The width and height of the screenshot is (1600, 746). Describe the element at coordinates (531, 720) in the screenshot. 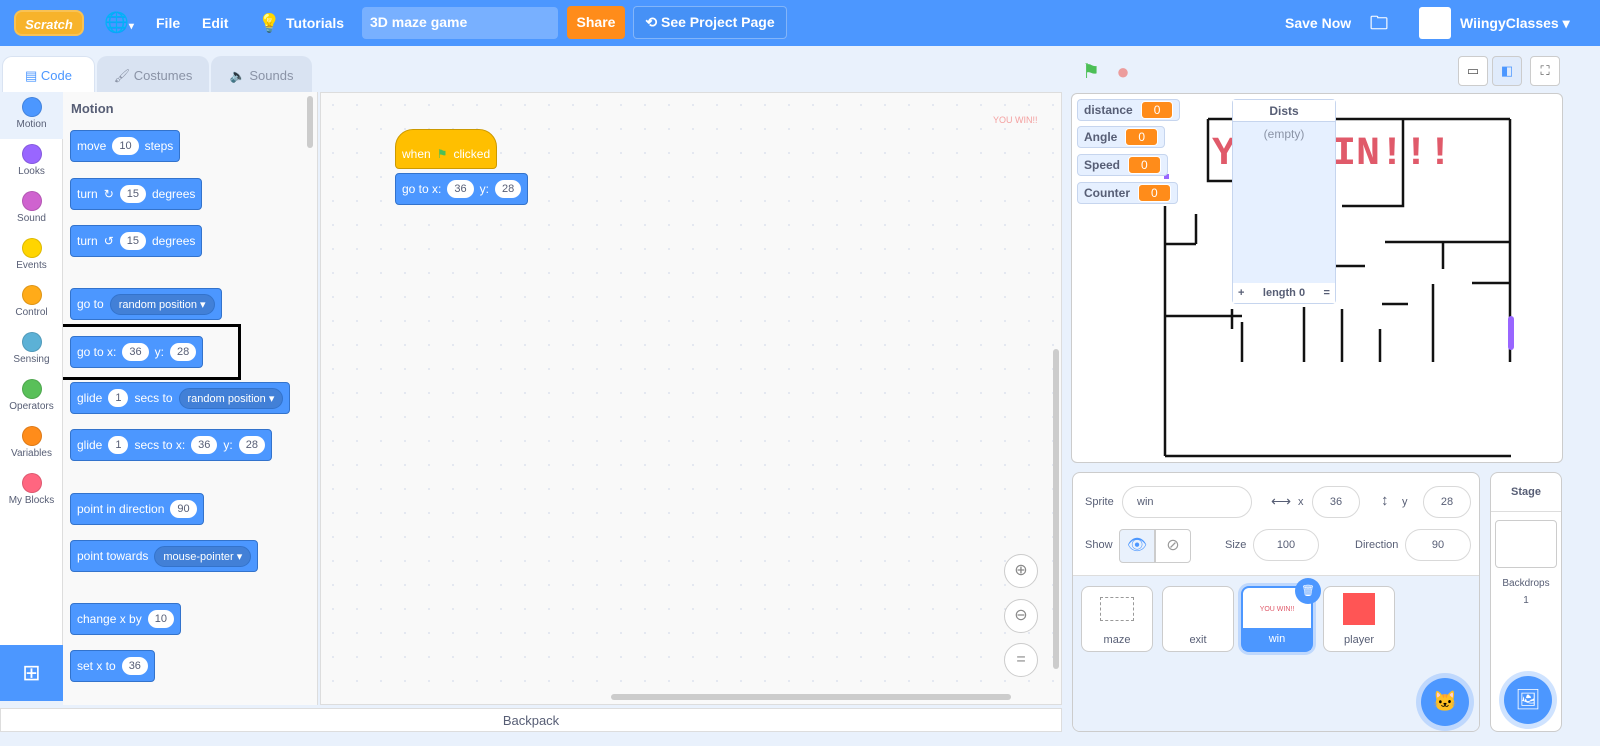

I see `backpack: Backpack` at that location.